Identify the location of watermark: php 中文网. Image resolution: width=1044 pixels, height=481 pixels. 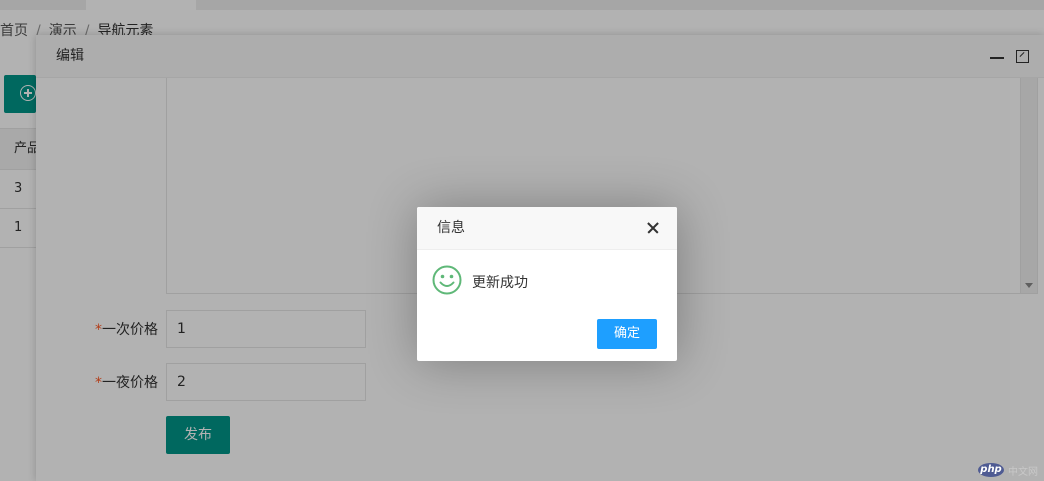
(1008, 470).